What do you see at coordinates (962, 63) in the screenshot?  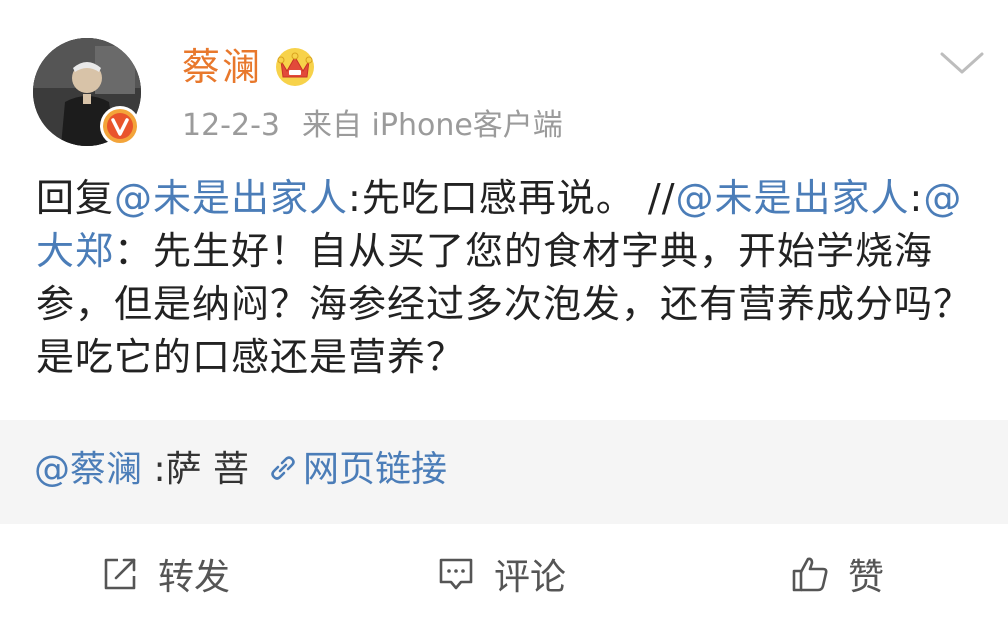 I see `chevron-down-icon` at bounding box center [962, 63].